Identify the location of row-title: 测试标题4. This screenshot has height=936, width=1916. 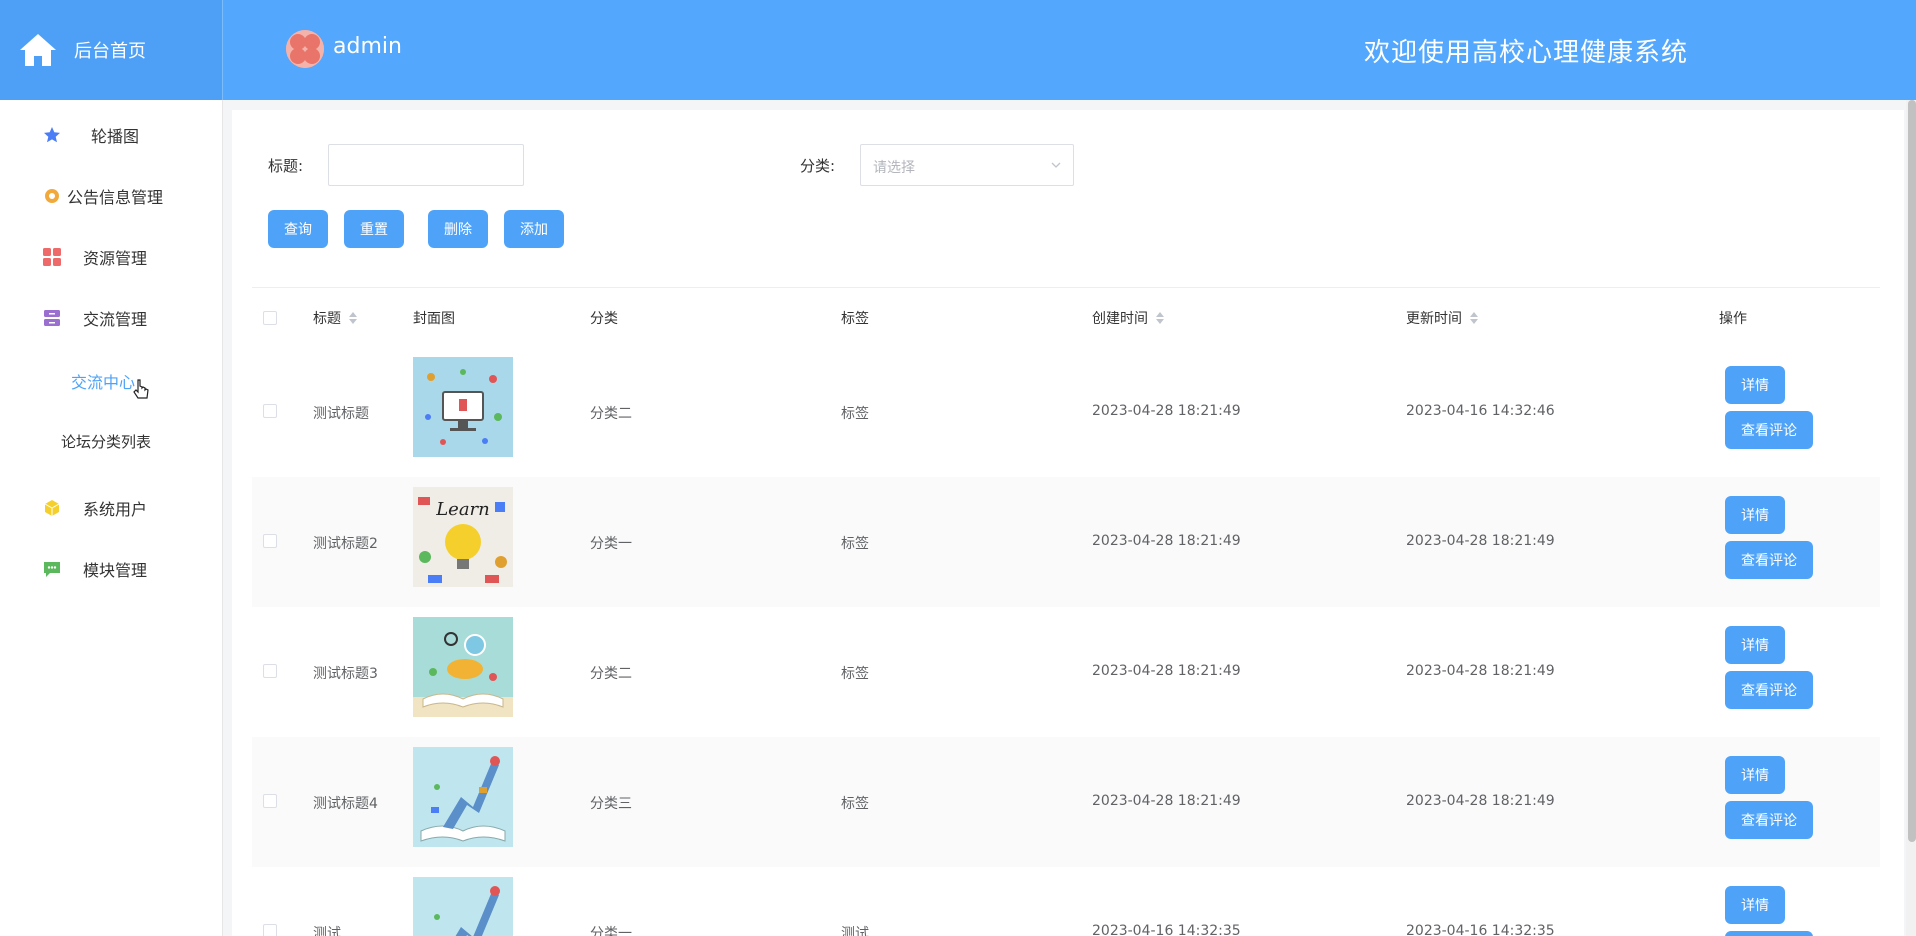
(345, 804).